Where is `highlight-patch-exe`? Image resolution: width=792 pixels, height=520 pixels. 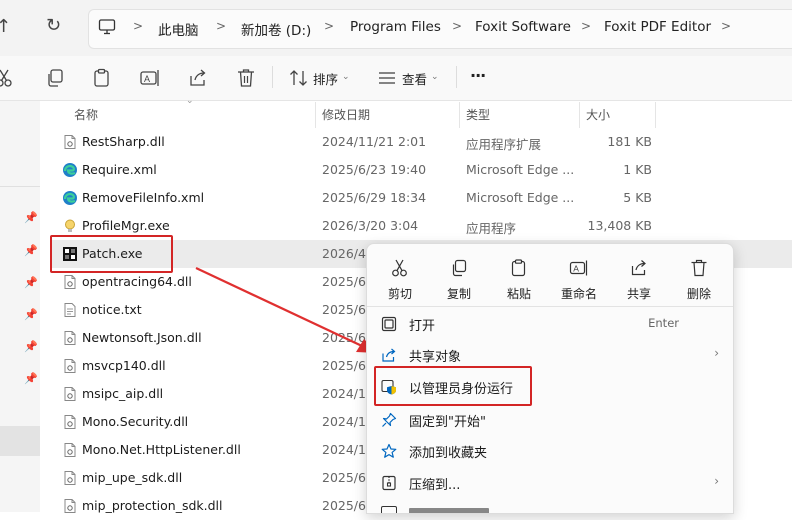 highlight-patch-exe is located at coordinates (111, 254).